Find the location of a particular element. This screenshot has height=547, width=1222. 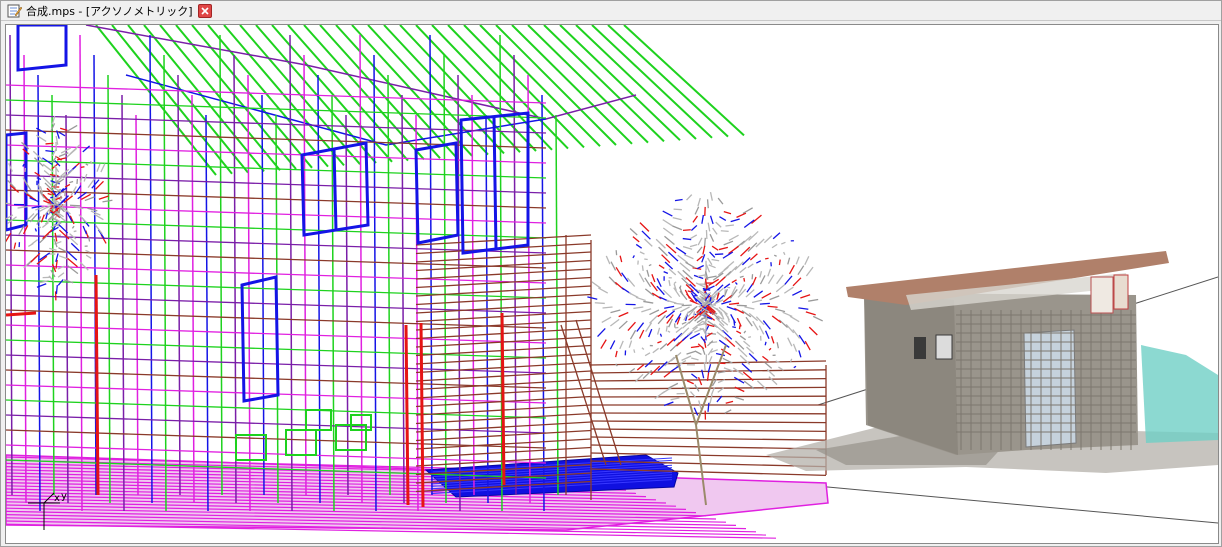

title-bar: 合成.mps - [アクソノメトリック] is located at coordinates (611, 11).